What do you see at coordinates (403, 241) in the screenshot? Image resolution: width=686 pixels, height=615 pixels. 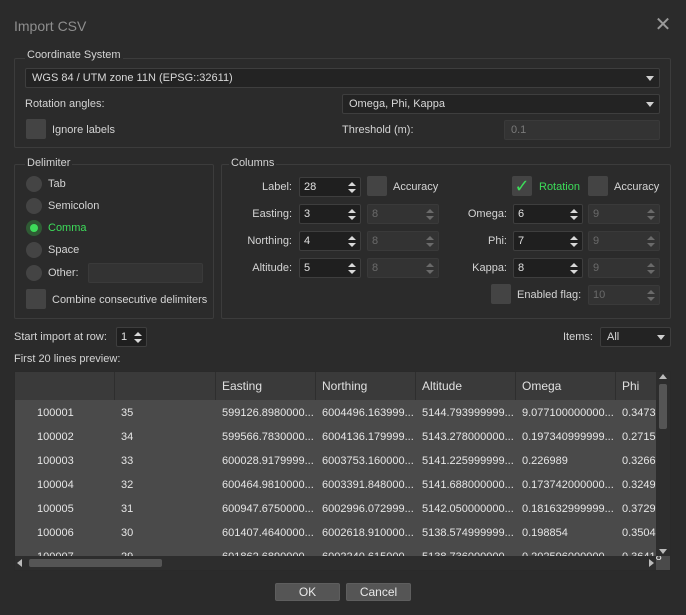 I see `northing-accuracy-spinbox: 8` at bounding box center [403, 241].